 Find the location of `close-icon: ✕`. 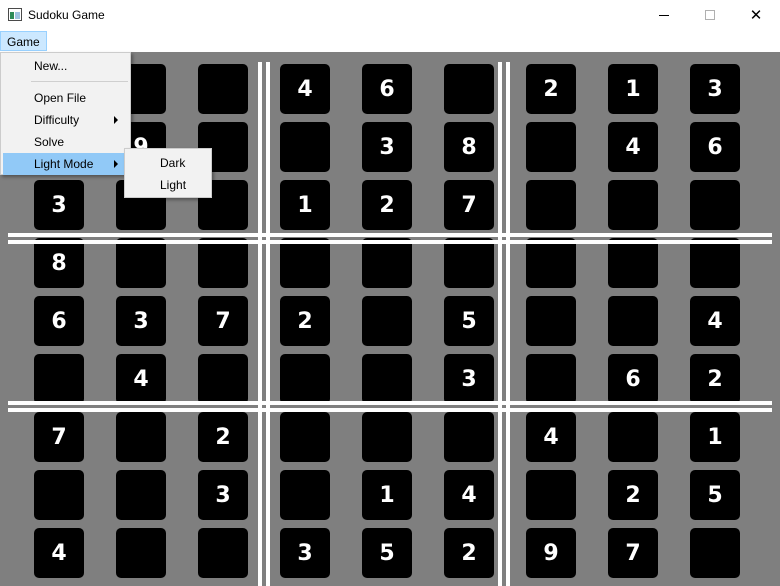

close-icon: ✕ is located at coordinates (756, 15).